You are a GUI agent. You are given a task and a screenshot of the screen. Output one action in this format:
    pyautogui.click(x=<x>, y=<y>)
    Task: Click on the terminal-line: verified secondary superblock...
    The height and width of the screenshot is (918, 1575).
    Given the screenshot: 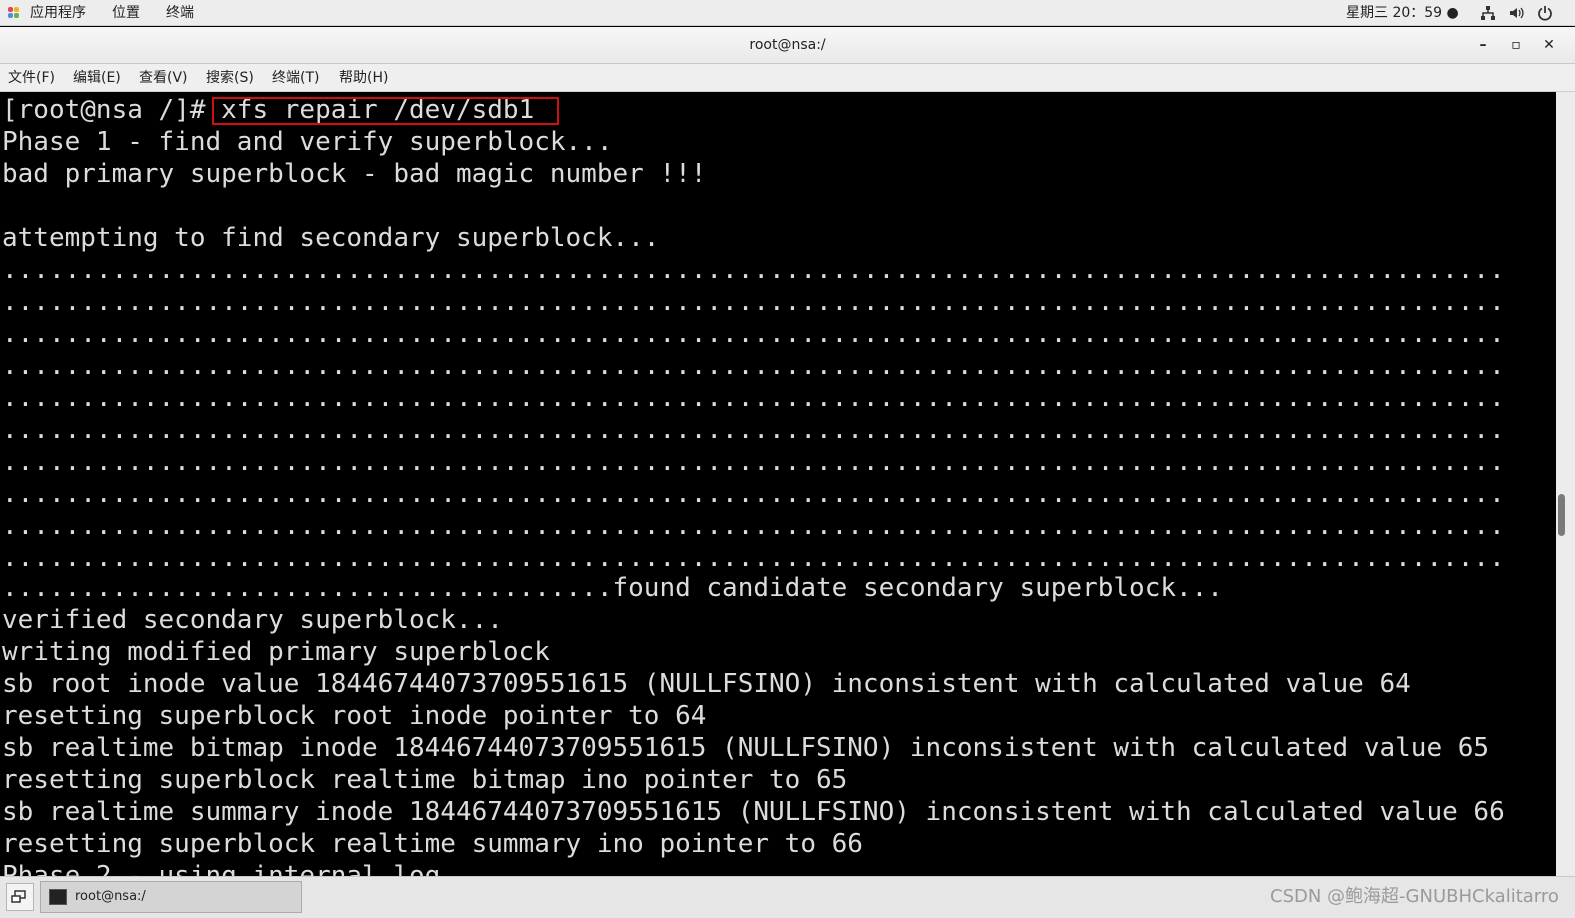 What is the action you would take?
    pyautogui.click(x=252, y=620)
    